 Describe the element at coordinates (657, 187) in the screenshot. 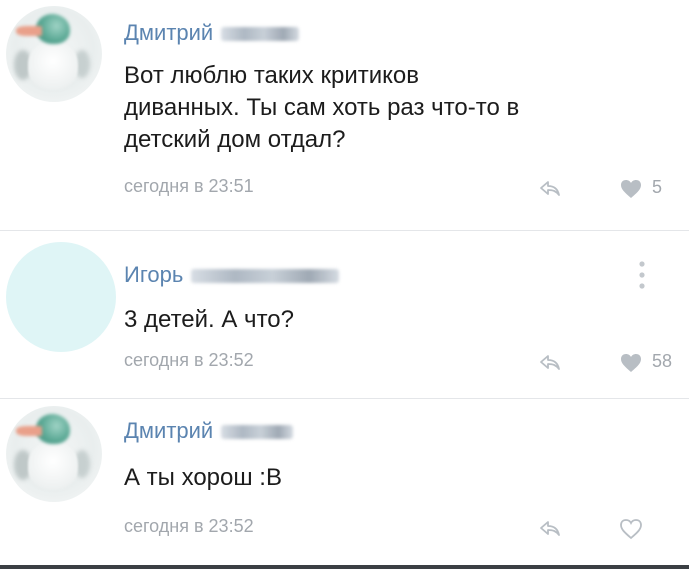

I see `like-count: 5` at that location.